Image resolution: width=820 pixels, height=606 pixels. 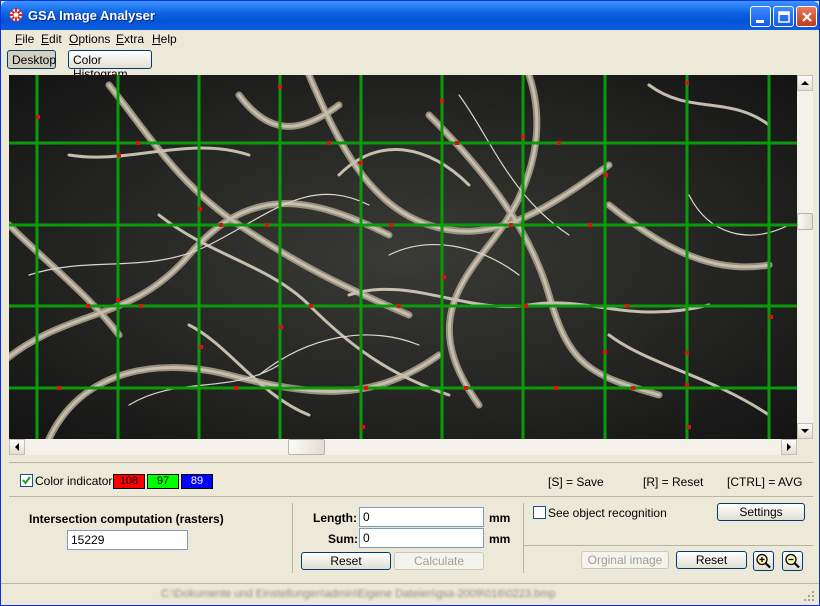 What do you see at coordinates (197, 481) in the screenshot?
I see `blue-value-badge: 89` at bounding box center [197, 481].